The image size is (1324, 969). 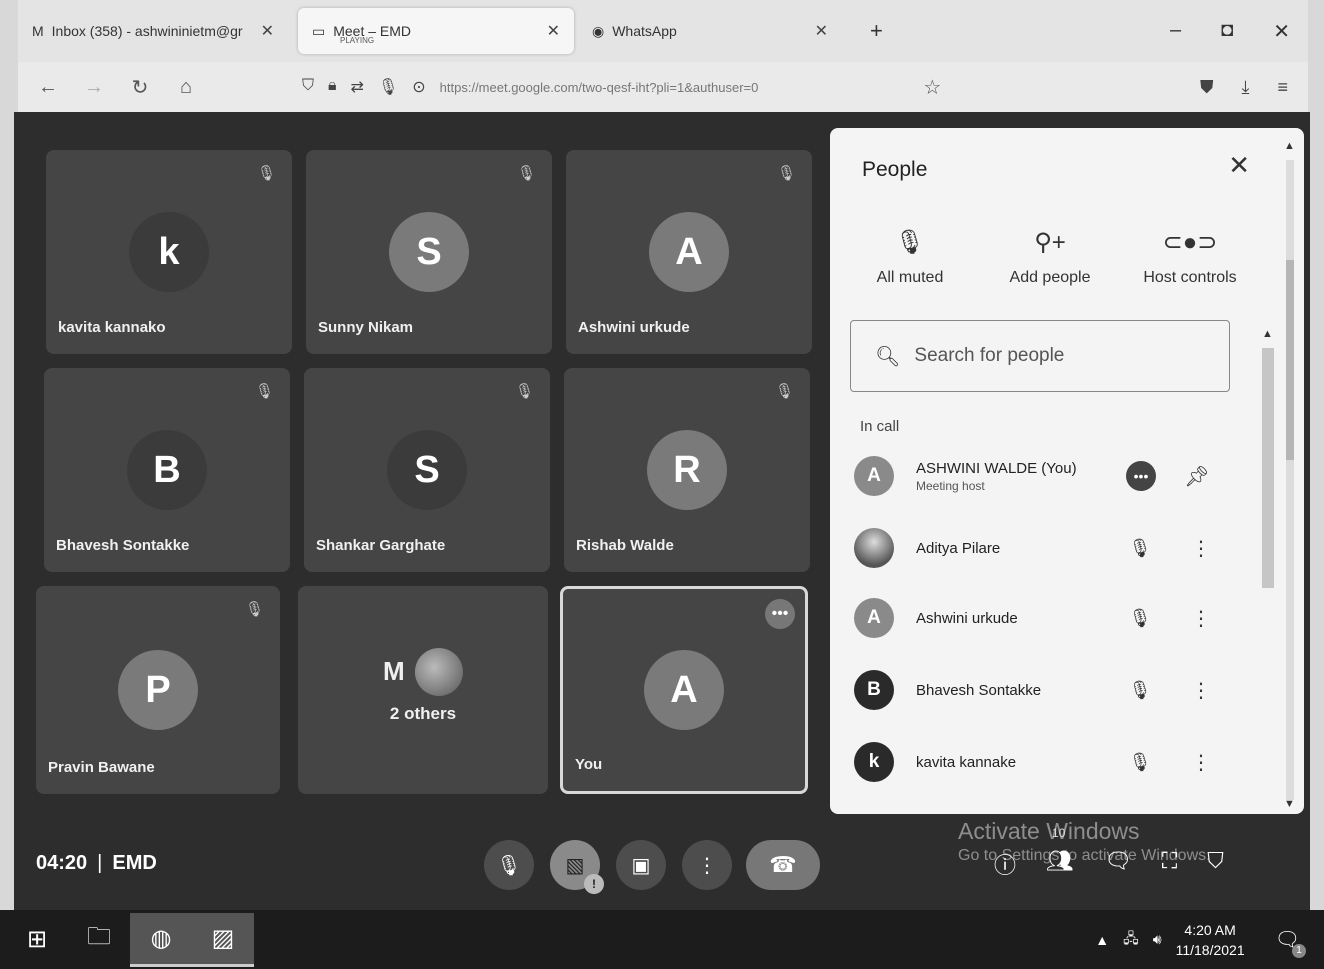 I want to click on person-name: Ashwini urkude, so click(x=967, y=618).